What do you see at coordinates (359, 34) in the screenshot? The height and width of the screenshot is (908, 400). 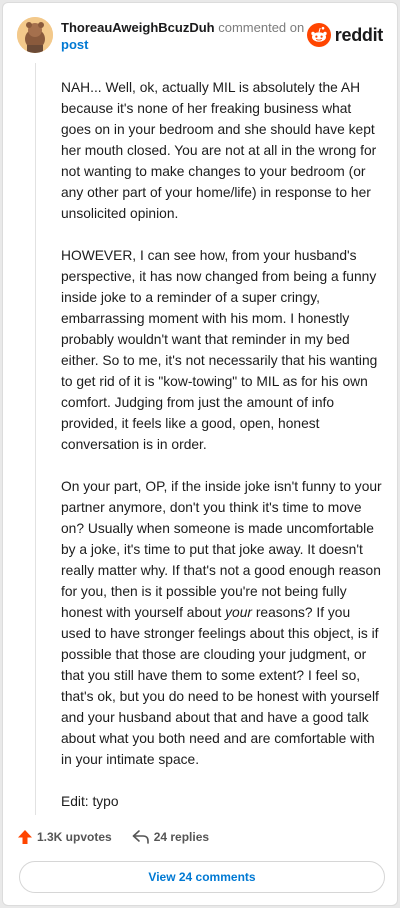 I see `reddit-wordmark: reddit` at bounding box center [359, 34].